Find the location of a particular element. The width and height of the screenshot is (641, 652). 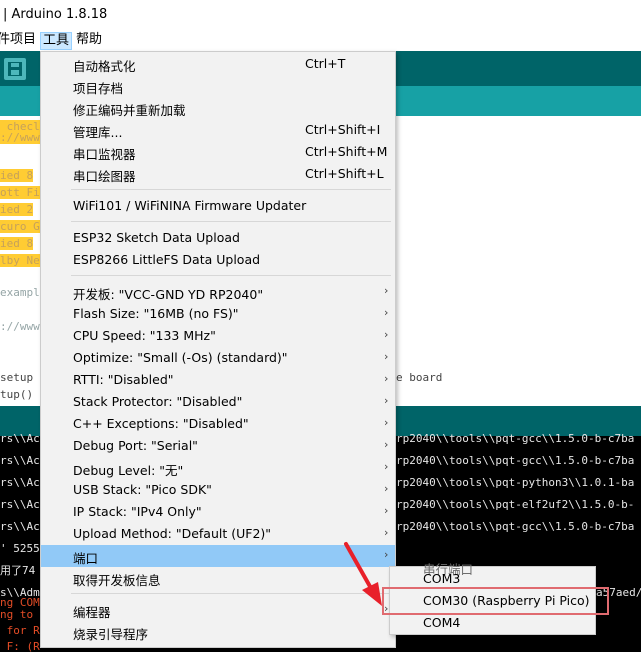

menu-item-ip-stack: IP Stack: "IPv4 Only" › is located at coordinates (218, 512).